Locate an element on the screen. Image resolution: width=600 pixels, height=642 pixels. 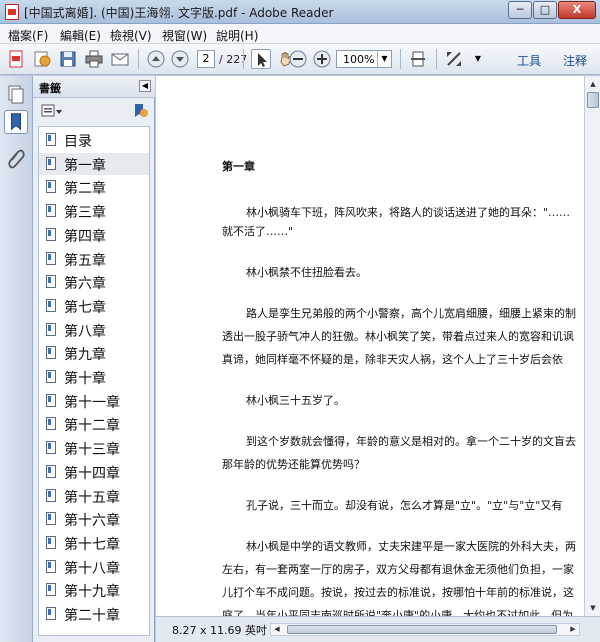
document-text-line: 路人是孪生兄弟般的两个小警察，高个儿宽肩细腰，细腰上紧束的制 is located at coordinates (411, 313).